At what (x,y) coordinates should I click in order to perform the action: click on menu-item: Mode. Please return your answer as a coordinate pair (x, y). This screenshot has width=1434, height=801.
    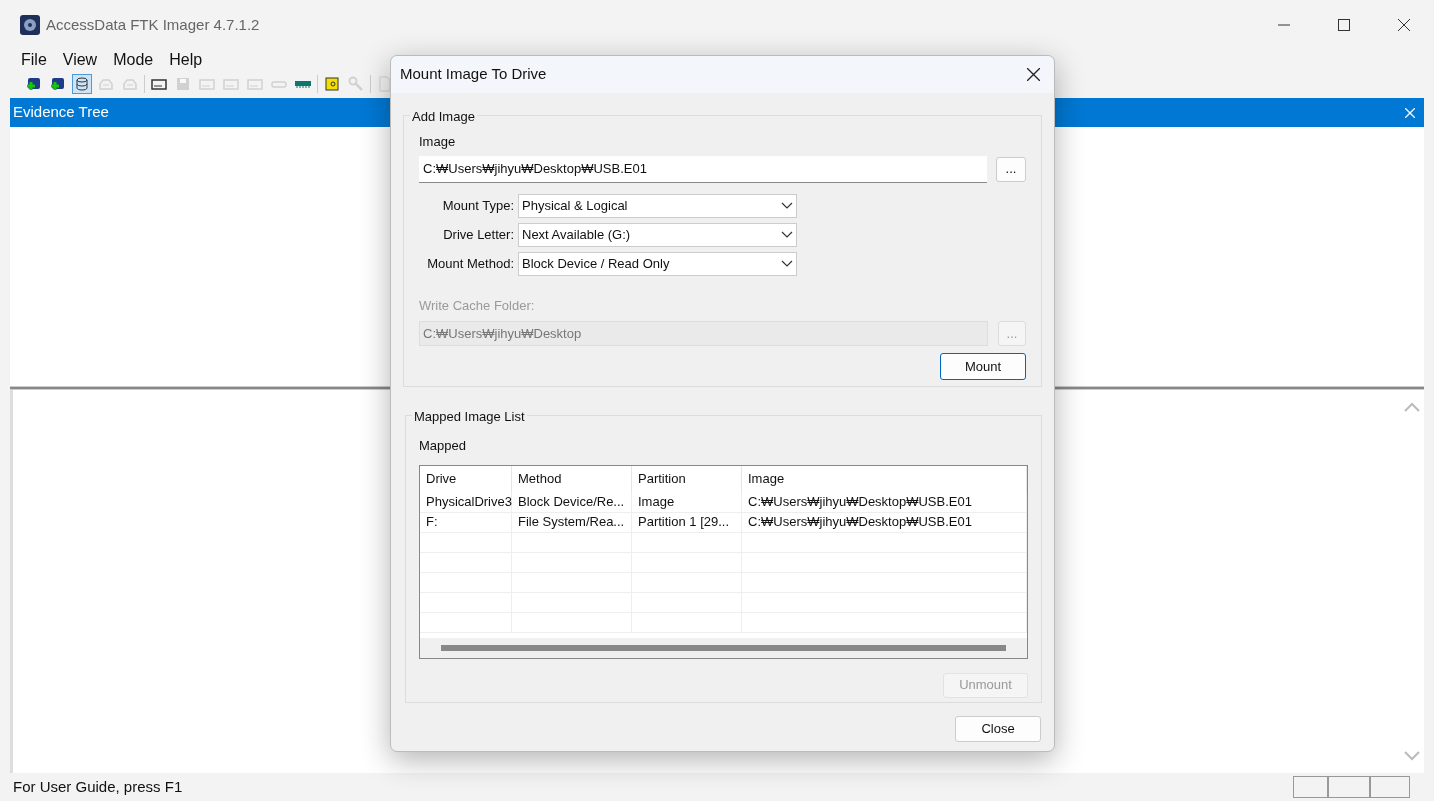
    Looking at the image, I should click on (133, 60).